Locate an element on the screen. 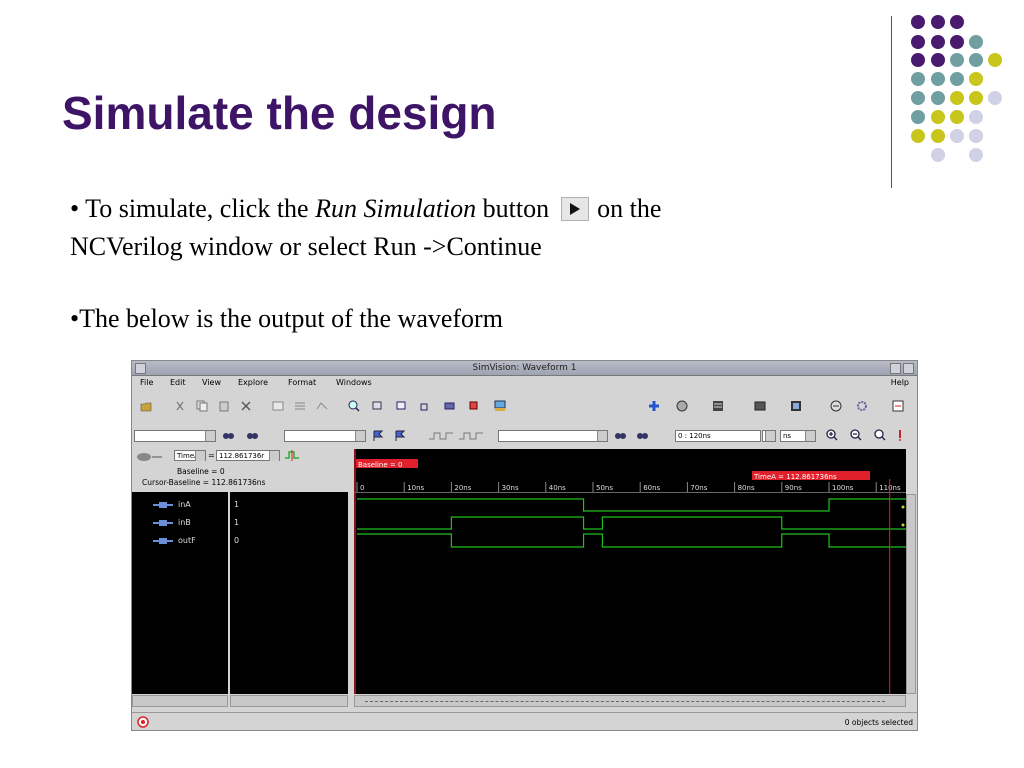 This screenshot has width=1024, height=768. previous-edge-icon is located at coordinates (441, 436).